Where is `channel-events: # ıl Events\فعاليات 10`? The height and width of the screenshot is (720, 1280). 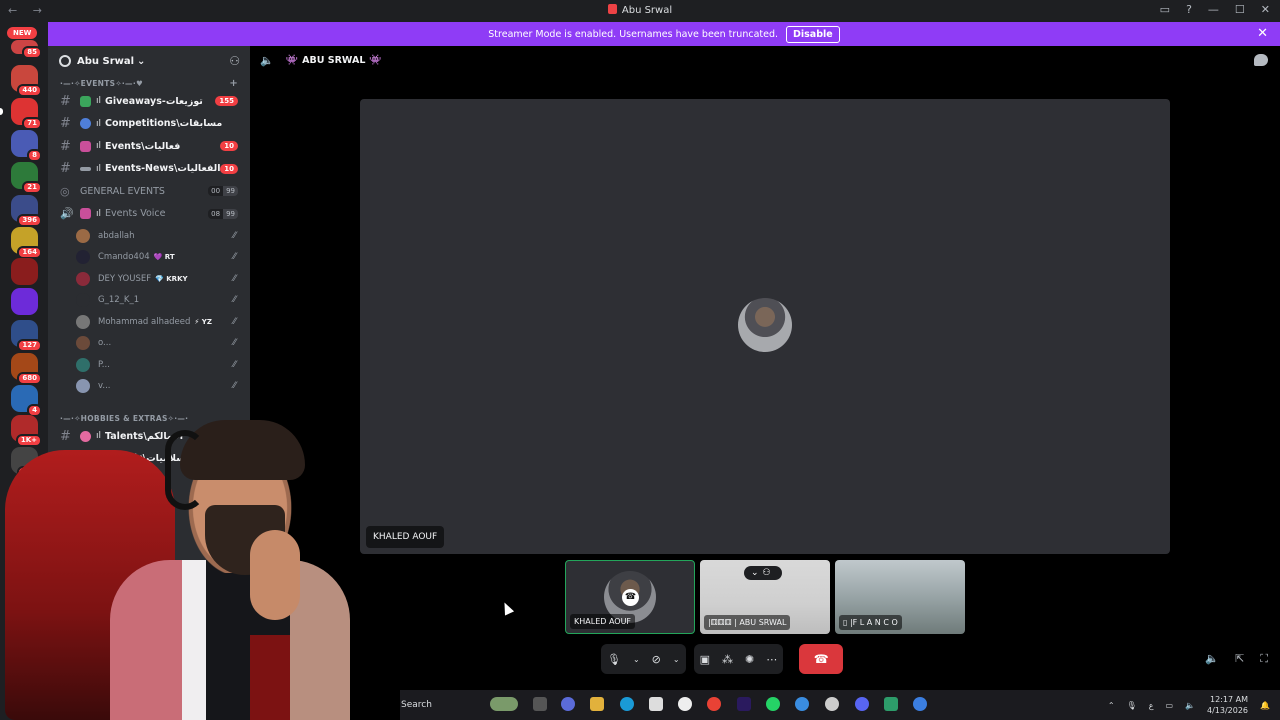
channel-events: # ıl Events\فعاليات 10 is located at coordinates (149, 146).